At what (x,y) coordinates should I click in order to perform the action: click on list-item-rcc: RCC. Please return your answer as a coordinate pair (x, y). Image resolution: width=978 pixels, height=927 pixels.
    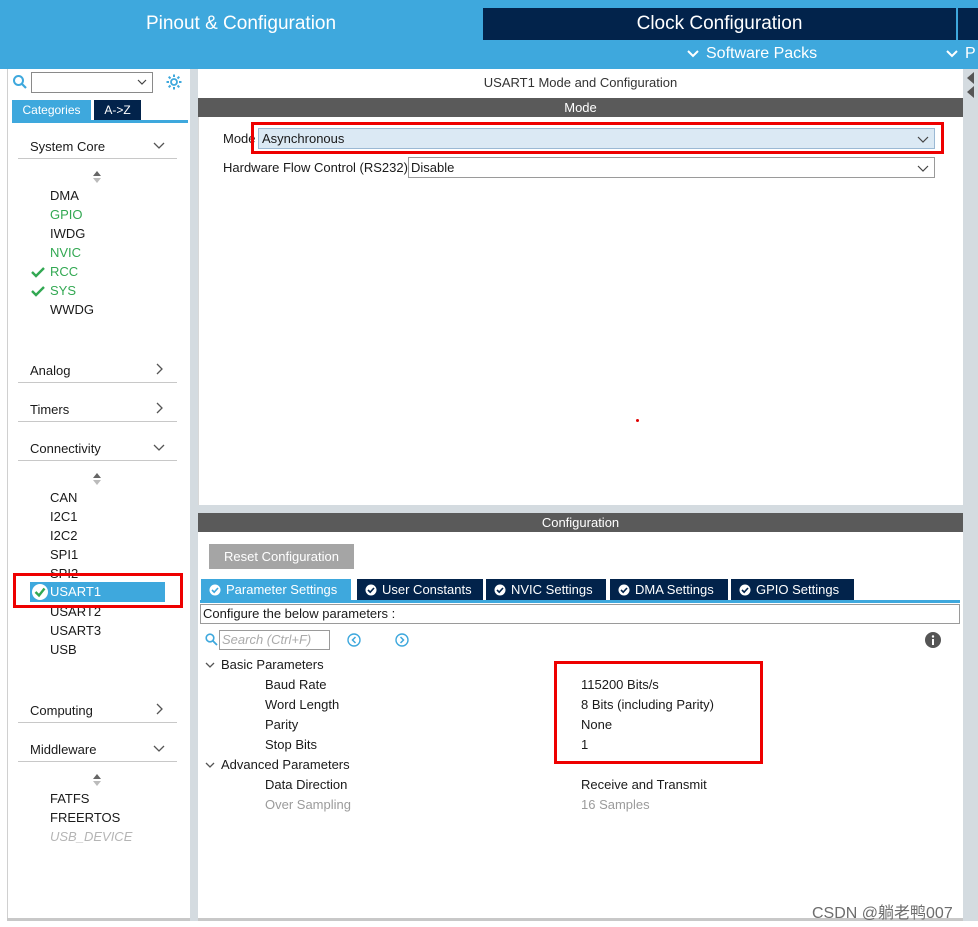
    Looking at the image, I should click on (64, 271).